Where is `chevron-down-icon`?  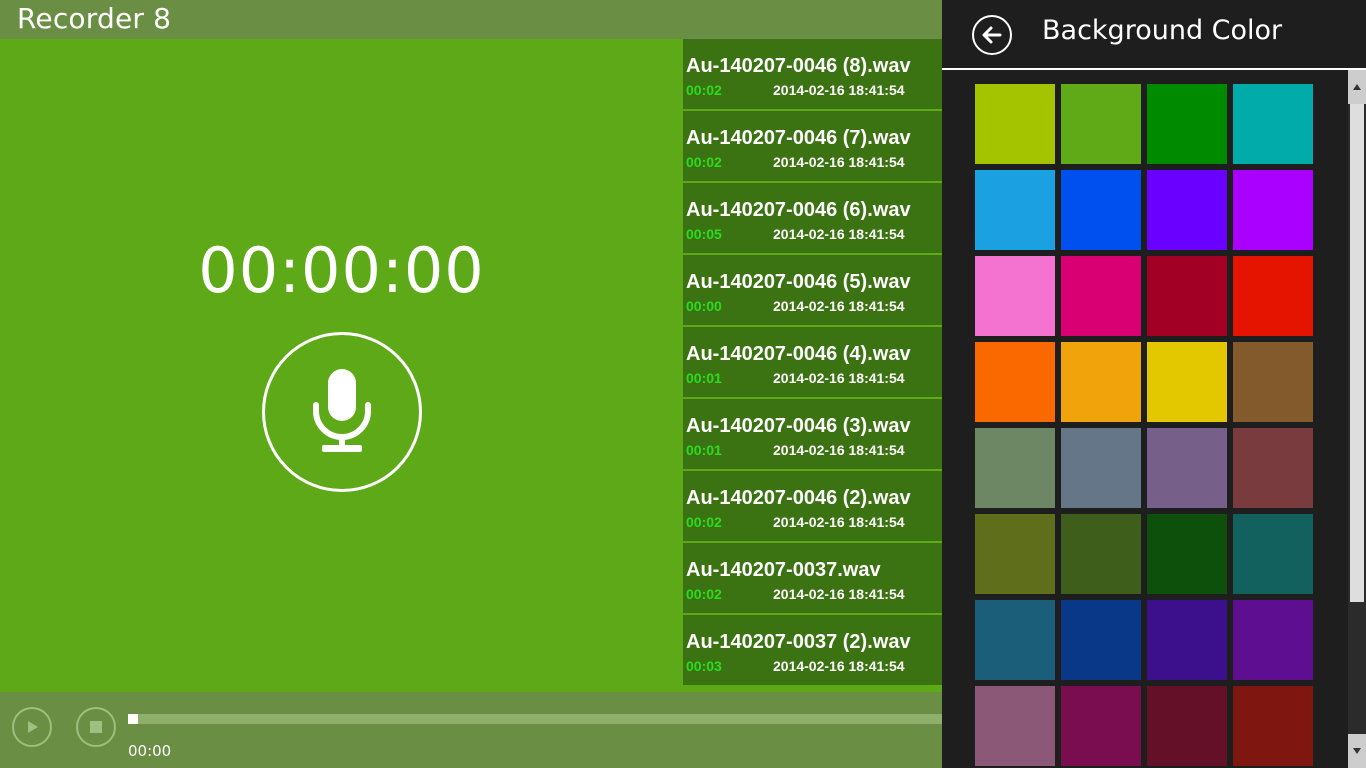
chevron-down-icon is located at coordinates (1357, 751).